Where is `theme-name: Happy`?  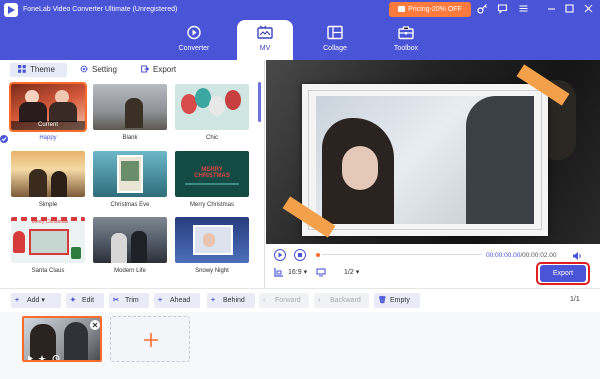 theme-name: Happy is located at coordinates (48, 138).